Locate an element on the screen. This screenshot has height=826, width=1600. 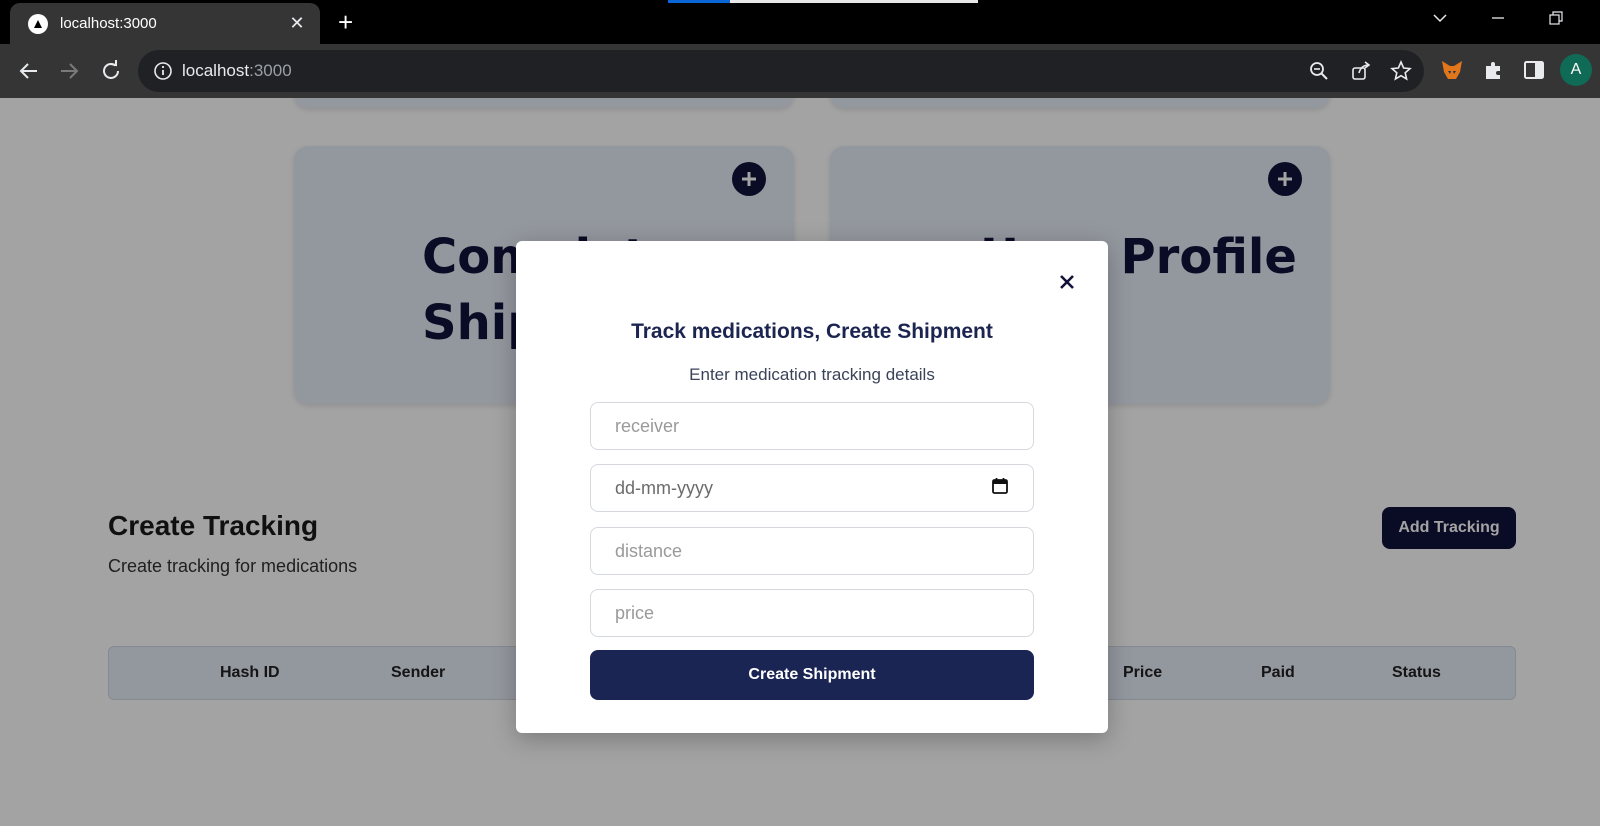
browser-toolbar: localhost:3000 A is located at coordinates (800, 71).